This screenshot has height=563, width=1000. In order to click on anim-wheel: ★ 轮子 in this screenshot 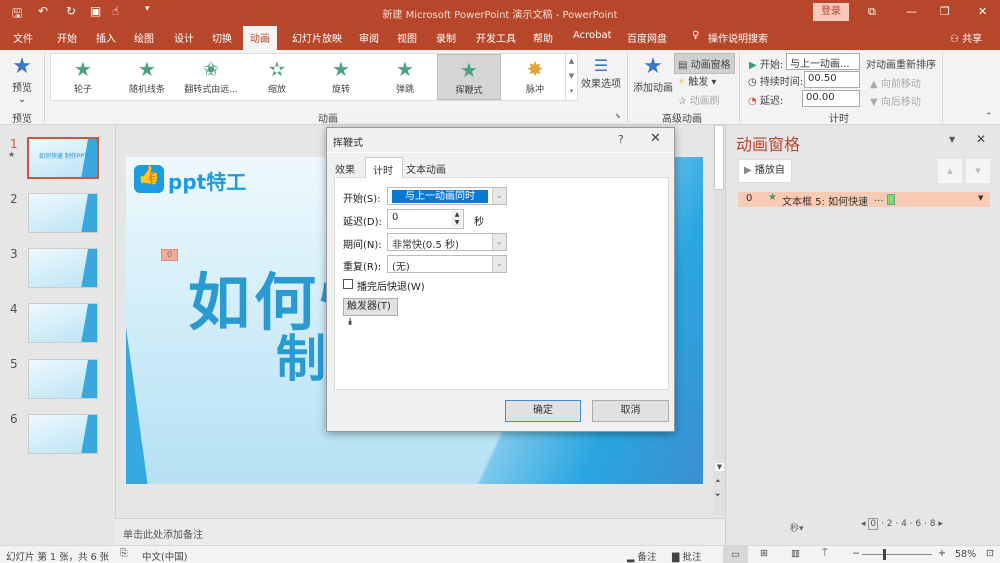, I will do `click(83, 77)`.